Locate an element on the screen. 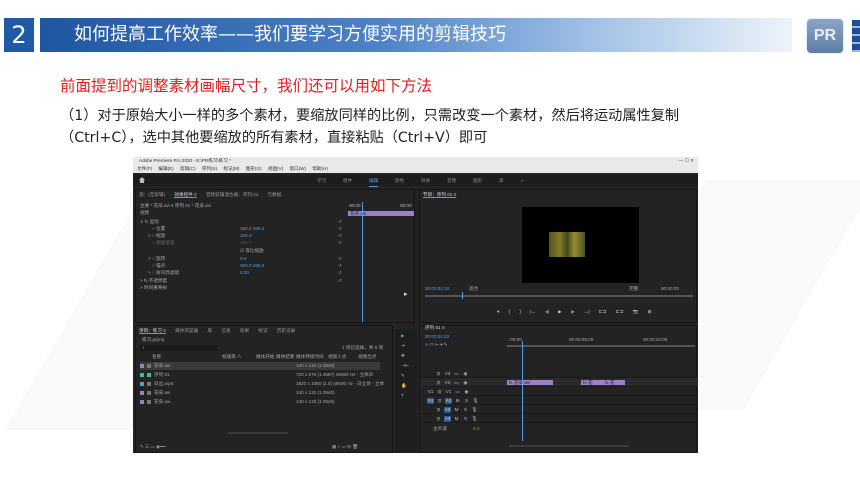 The image size is (860, 484). play-button: ▶ is located at coordinates (560, 311).